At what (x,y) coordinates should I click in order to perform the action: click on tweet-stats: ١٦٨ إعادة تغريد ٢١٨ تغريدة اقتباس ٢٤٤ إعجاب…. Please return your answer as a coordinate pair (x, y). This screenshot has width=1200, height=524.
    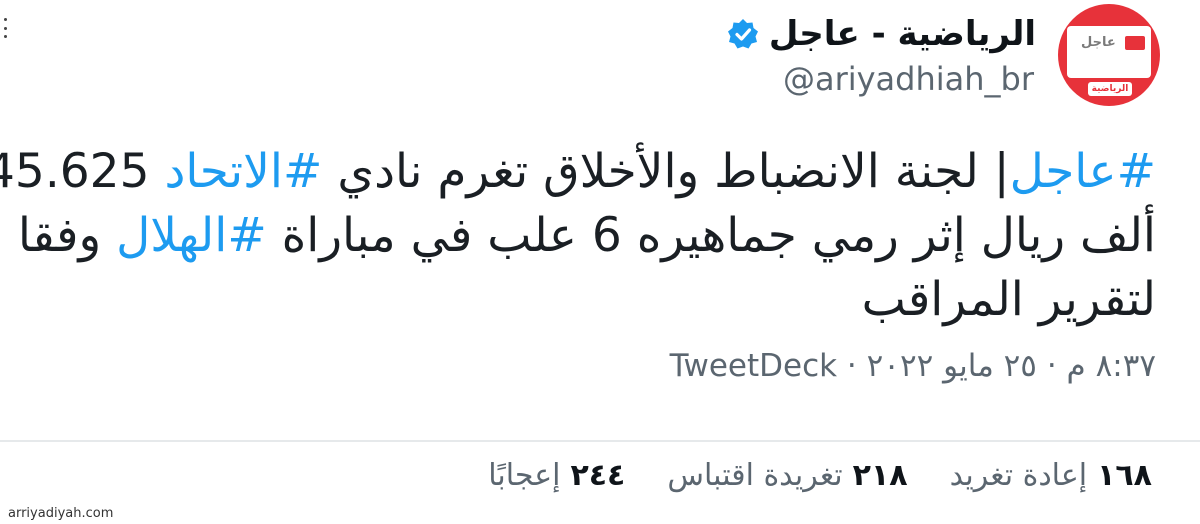
    Looking at the image, I should click on (820, 475).